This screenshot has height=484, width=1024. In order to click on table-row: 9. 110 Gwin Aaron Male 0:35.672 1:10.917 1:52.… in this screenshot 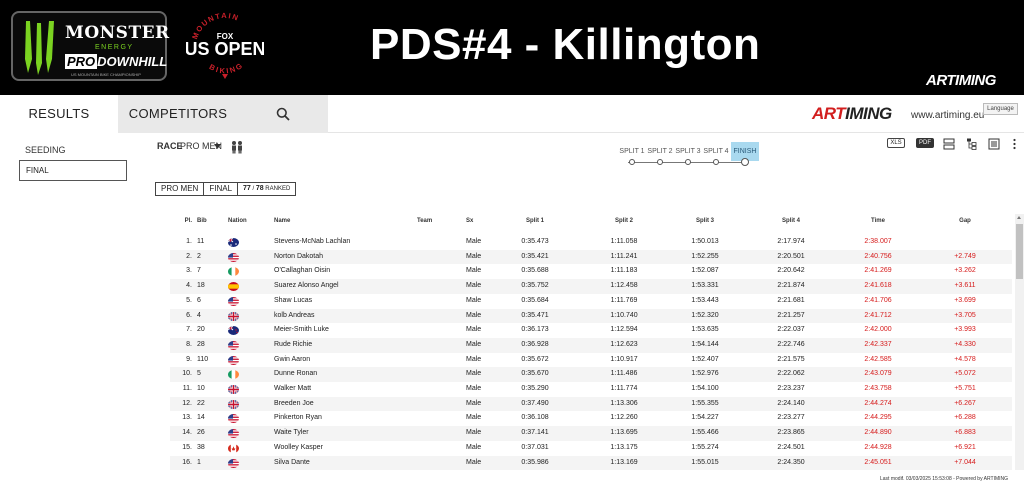, I will do `click(591, 360)`.